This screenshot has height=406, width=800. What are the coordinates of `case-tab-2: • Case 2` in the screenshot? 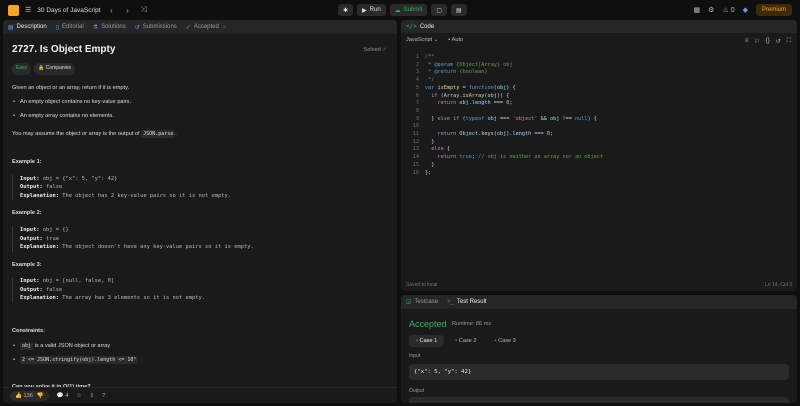 It's located at (465, 341).